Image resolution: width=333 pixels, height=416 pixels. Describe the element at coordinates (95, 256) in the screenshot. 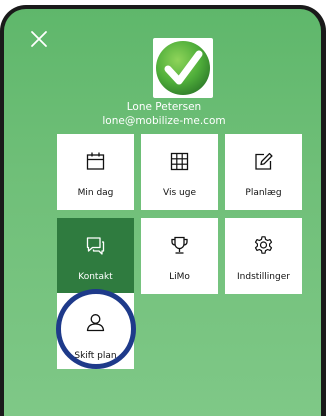

I see `tile-kontakt: Kontakt` at that location.